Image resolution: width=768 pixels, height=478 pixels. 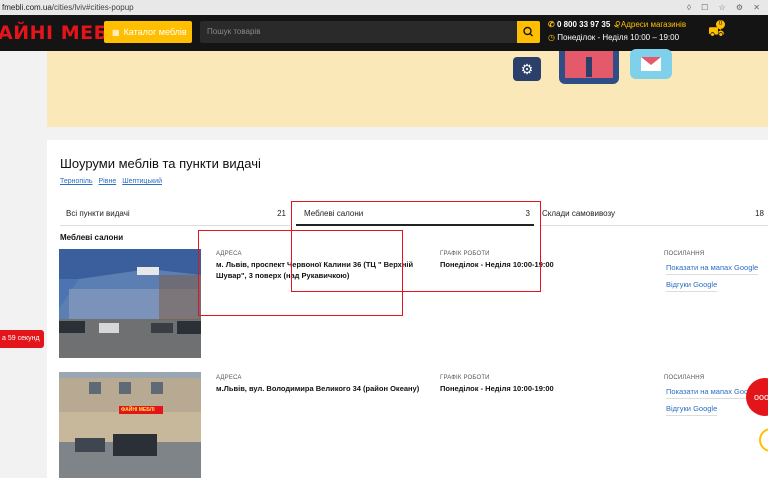 I want to click on stores-link: ⚲Адреси магазинів, so click(x=650, y=24).